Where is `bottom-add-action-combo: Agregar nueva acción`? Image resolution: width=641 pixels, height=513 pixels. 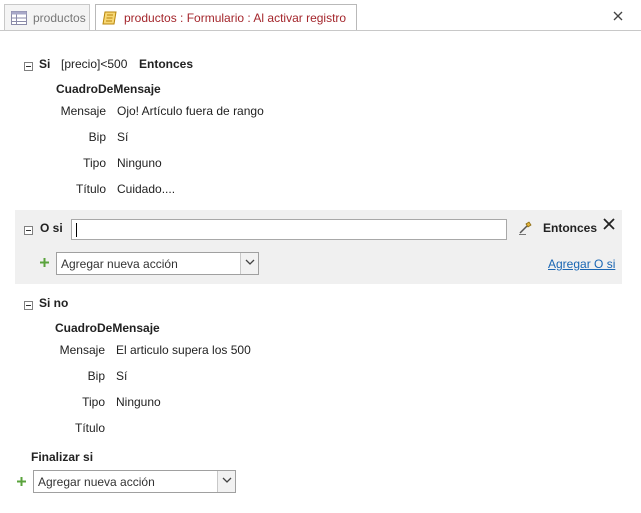
bottom-add-action-combo: Agregar nueva acción is located at coordinates (134, 481).